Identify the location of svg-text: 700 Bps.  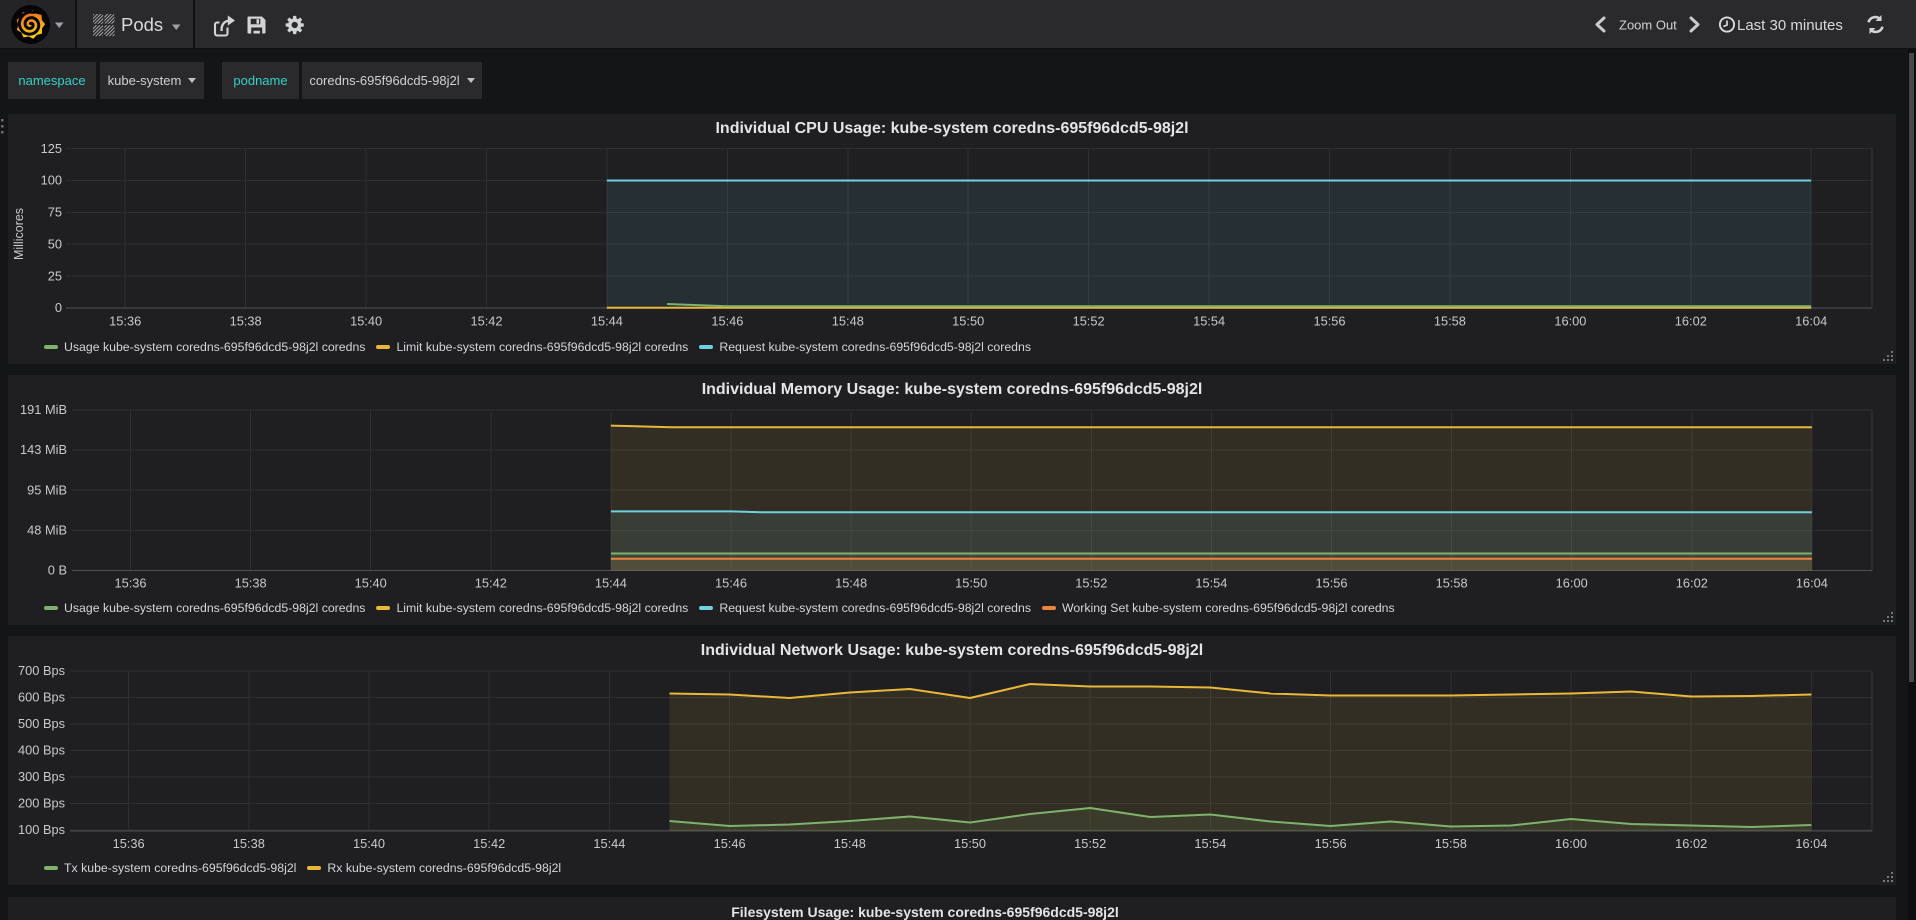
(41, 670).